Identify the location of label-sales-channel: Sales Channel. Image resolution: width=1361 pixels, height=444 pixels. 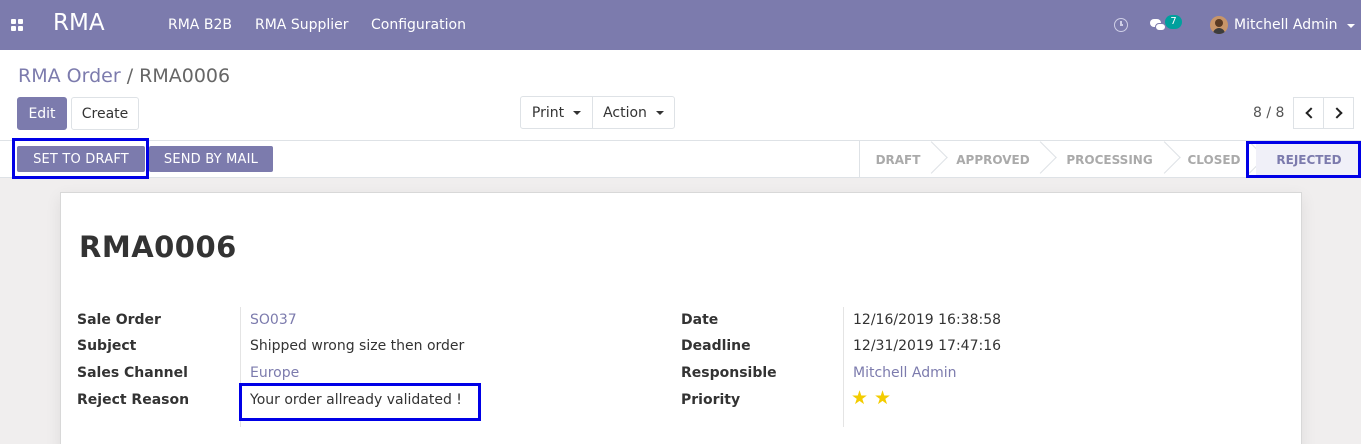
(132, 373).